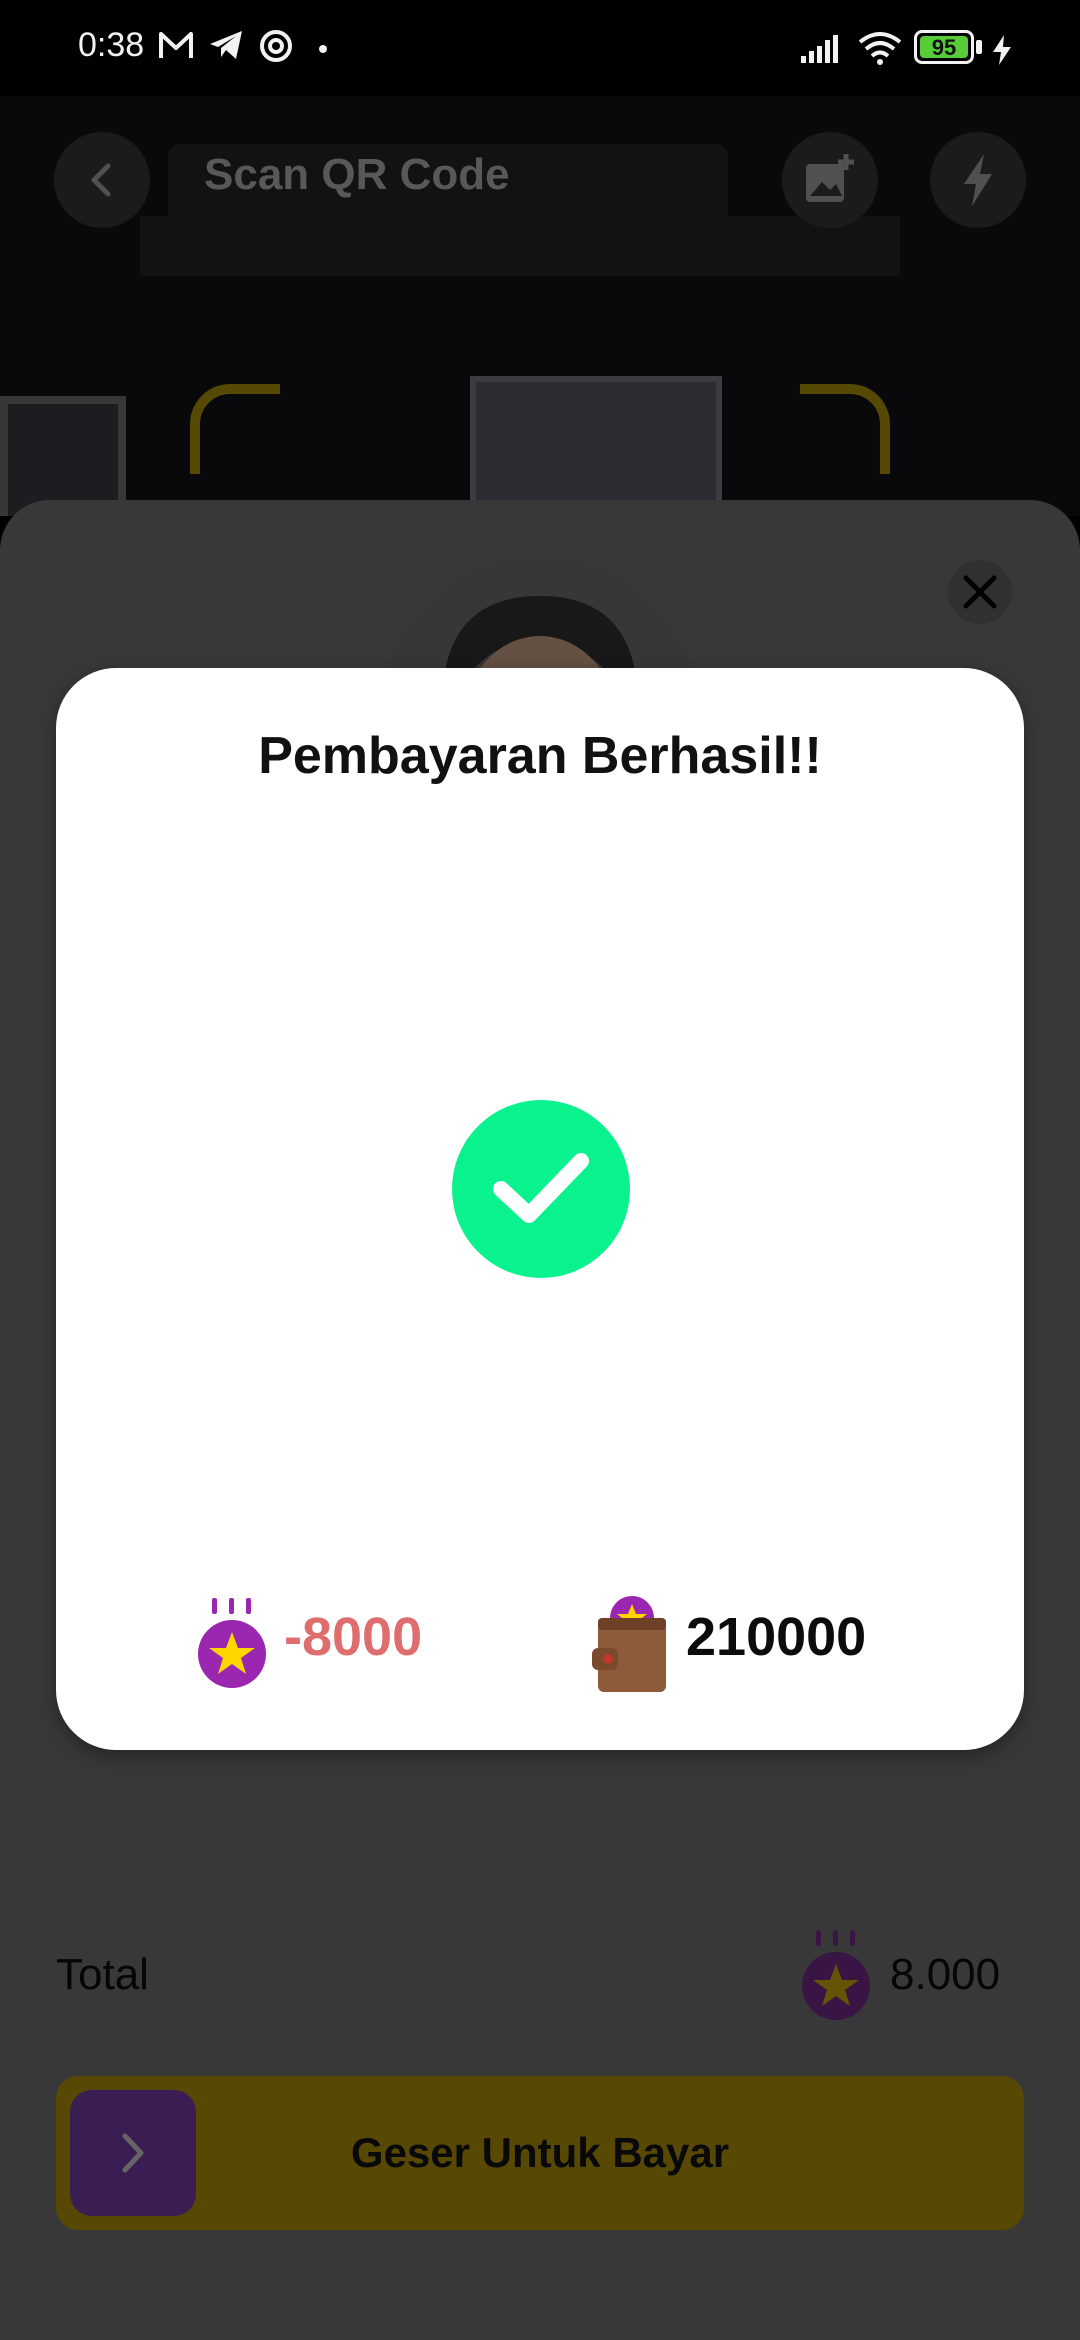 This screenshot has width=1080, height=2340. Describe the element at coordinates (819, 49) in the screenshot. I see `signal-icon` at that location.